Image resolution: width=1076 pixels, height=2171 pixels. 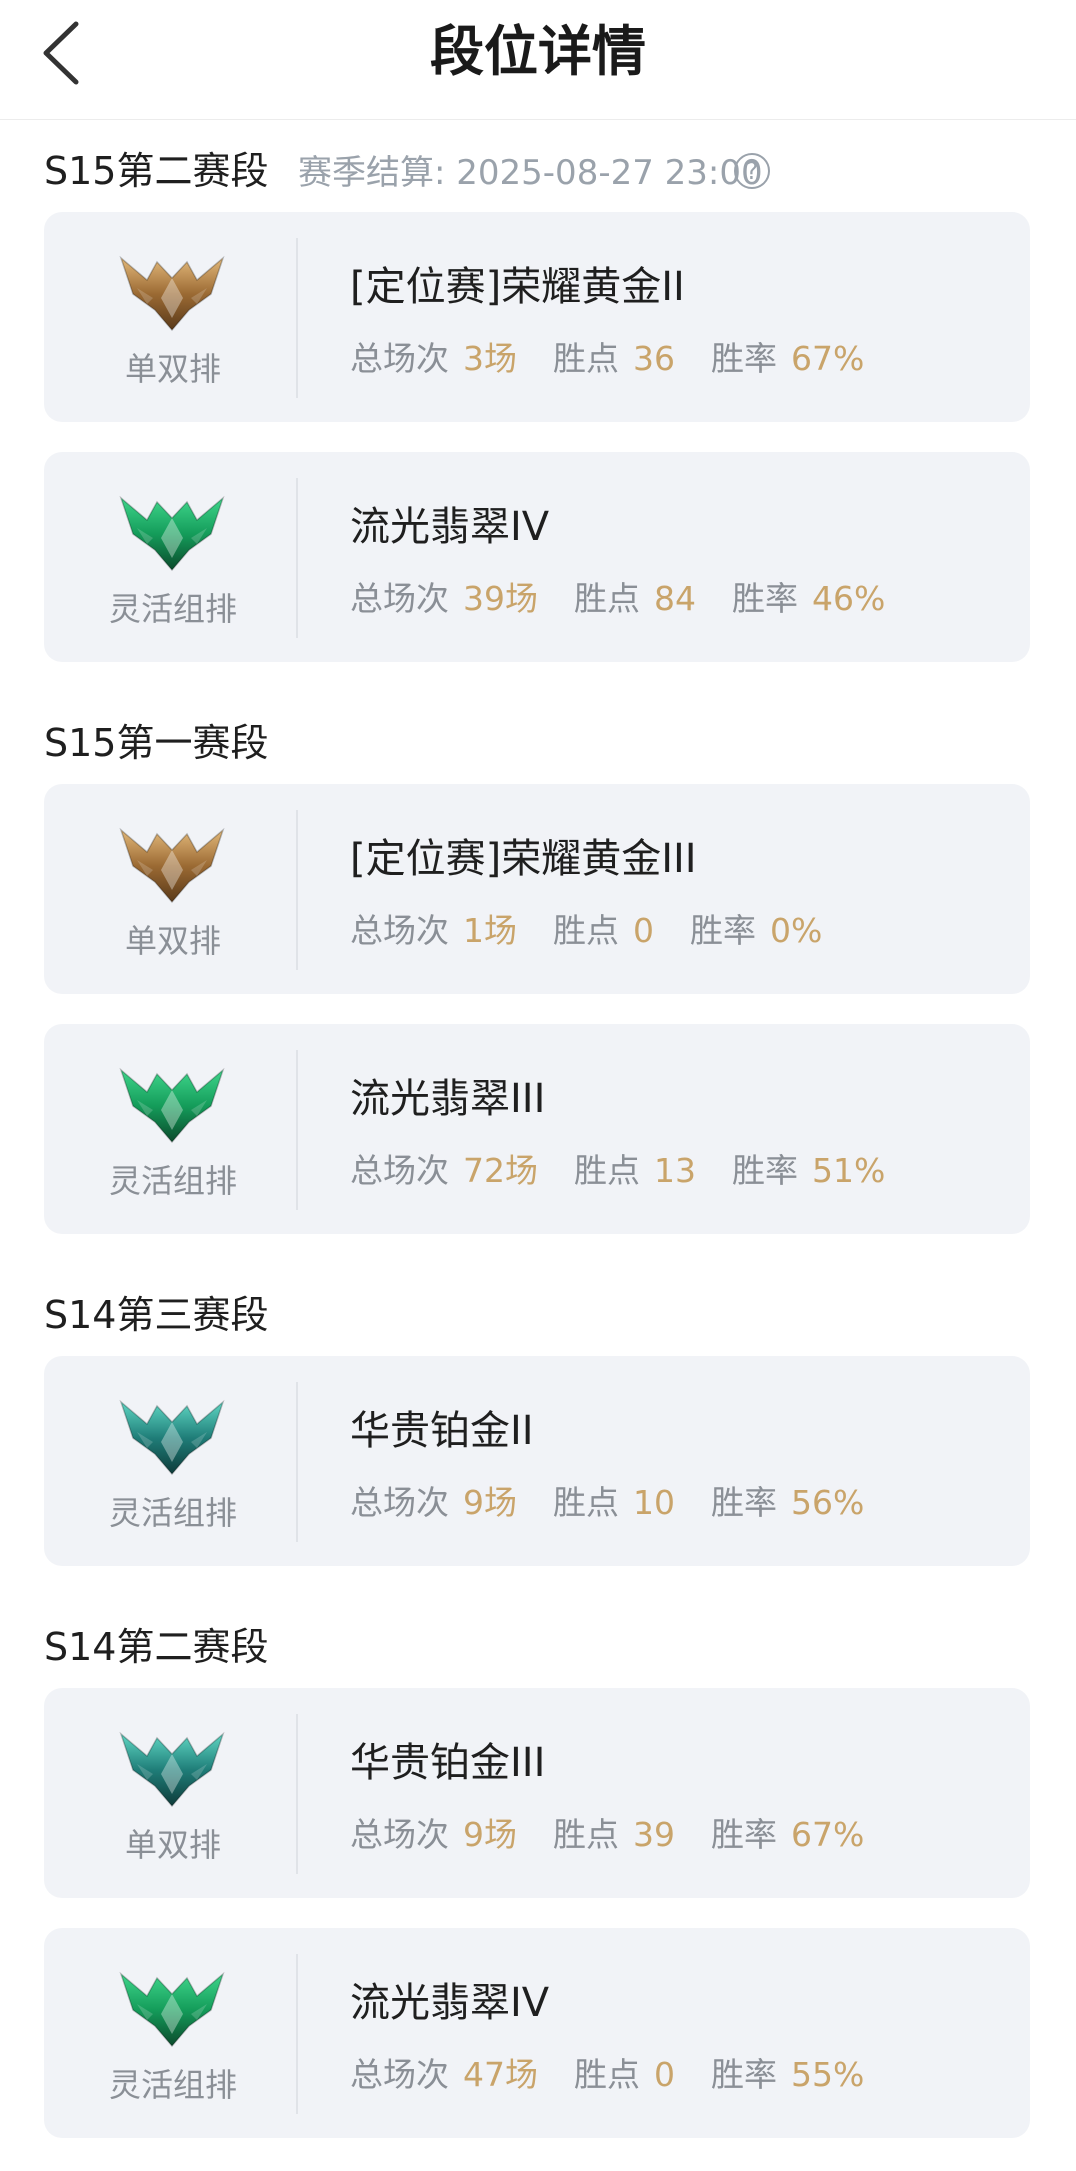 What do you see at coordinates (448, 1763) in the screenshot?
I see `rank-title: 华贵铂金III` at bounding box center [448, 1763].